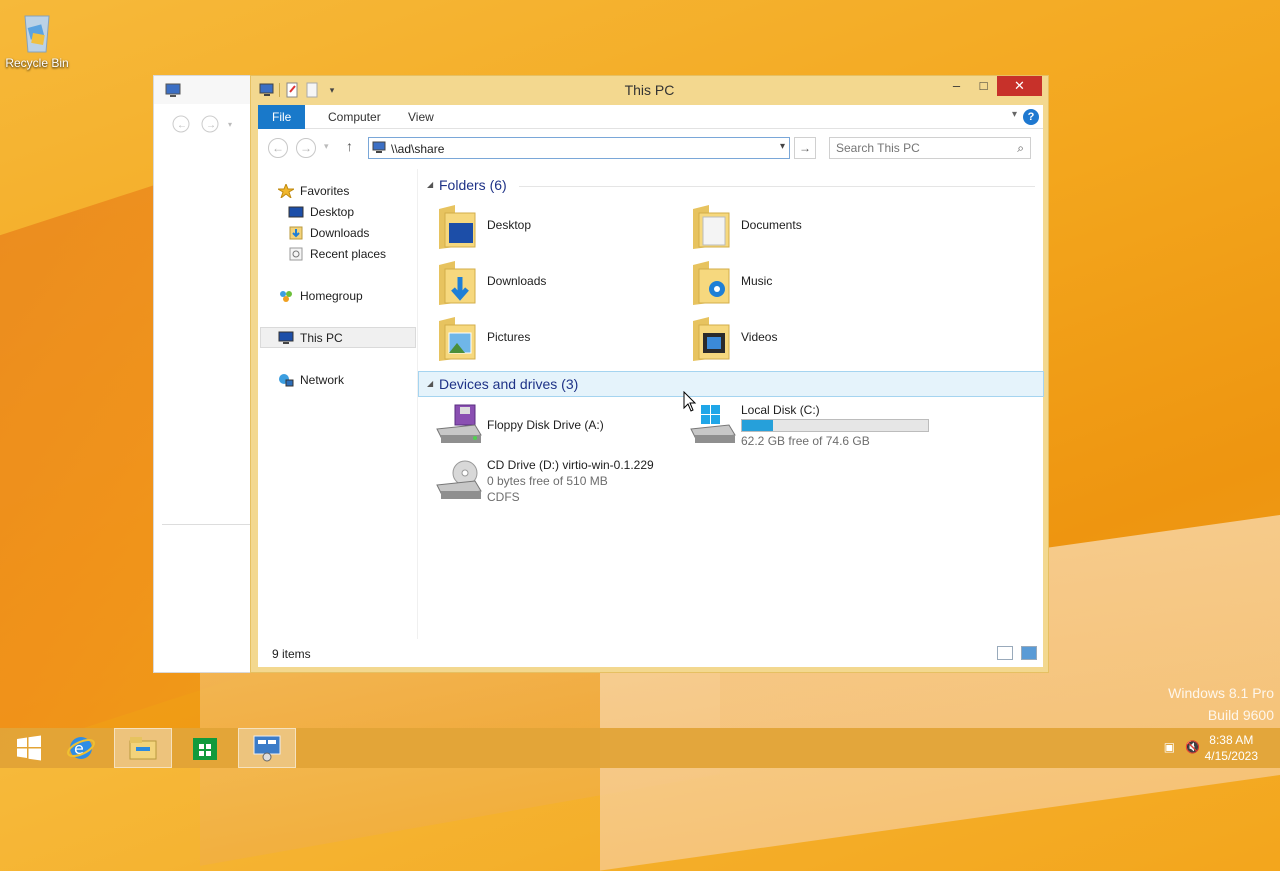  What do you see at coordinates (1221, 704) in the screenshot?
I see `os-watermark: Windows 8.1 Pro Build 9600` at bounding box center [1221, 704].